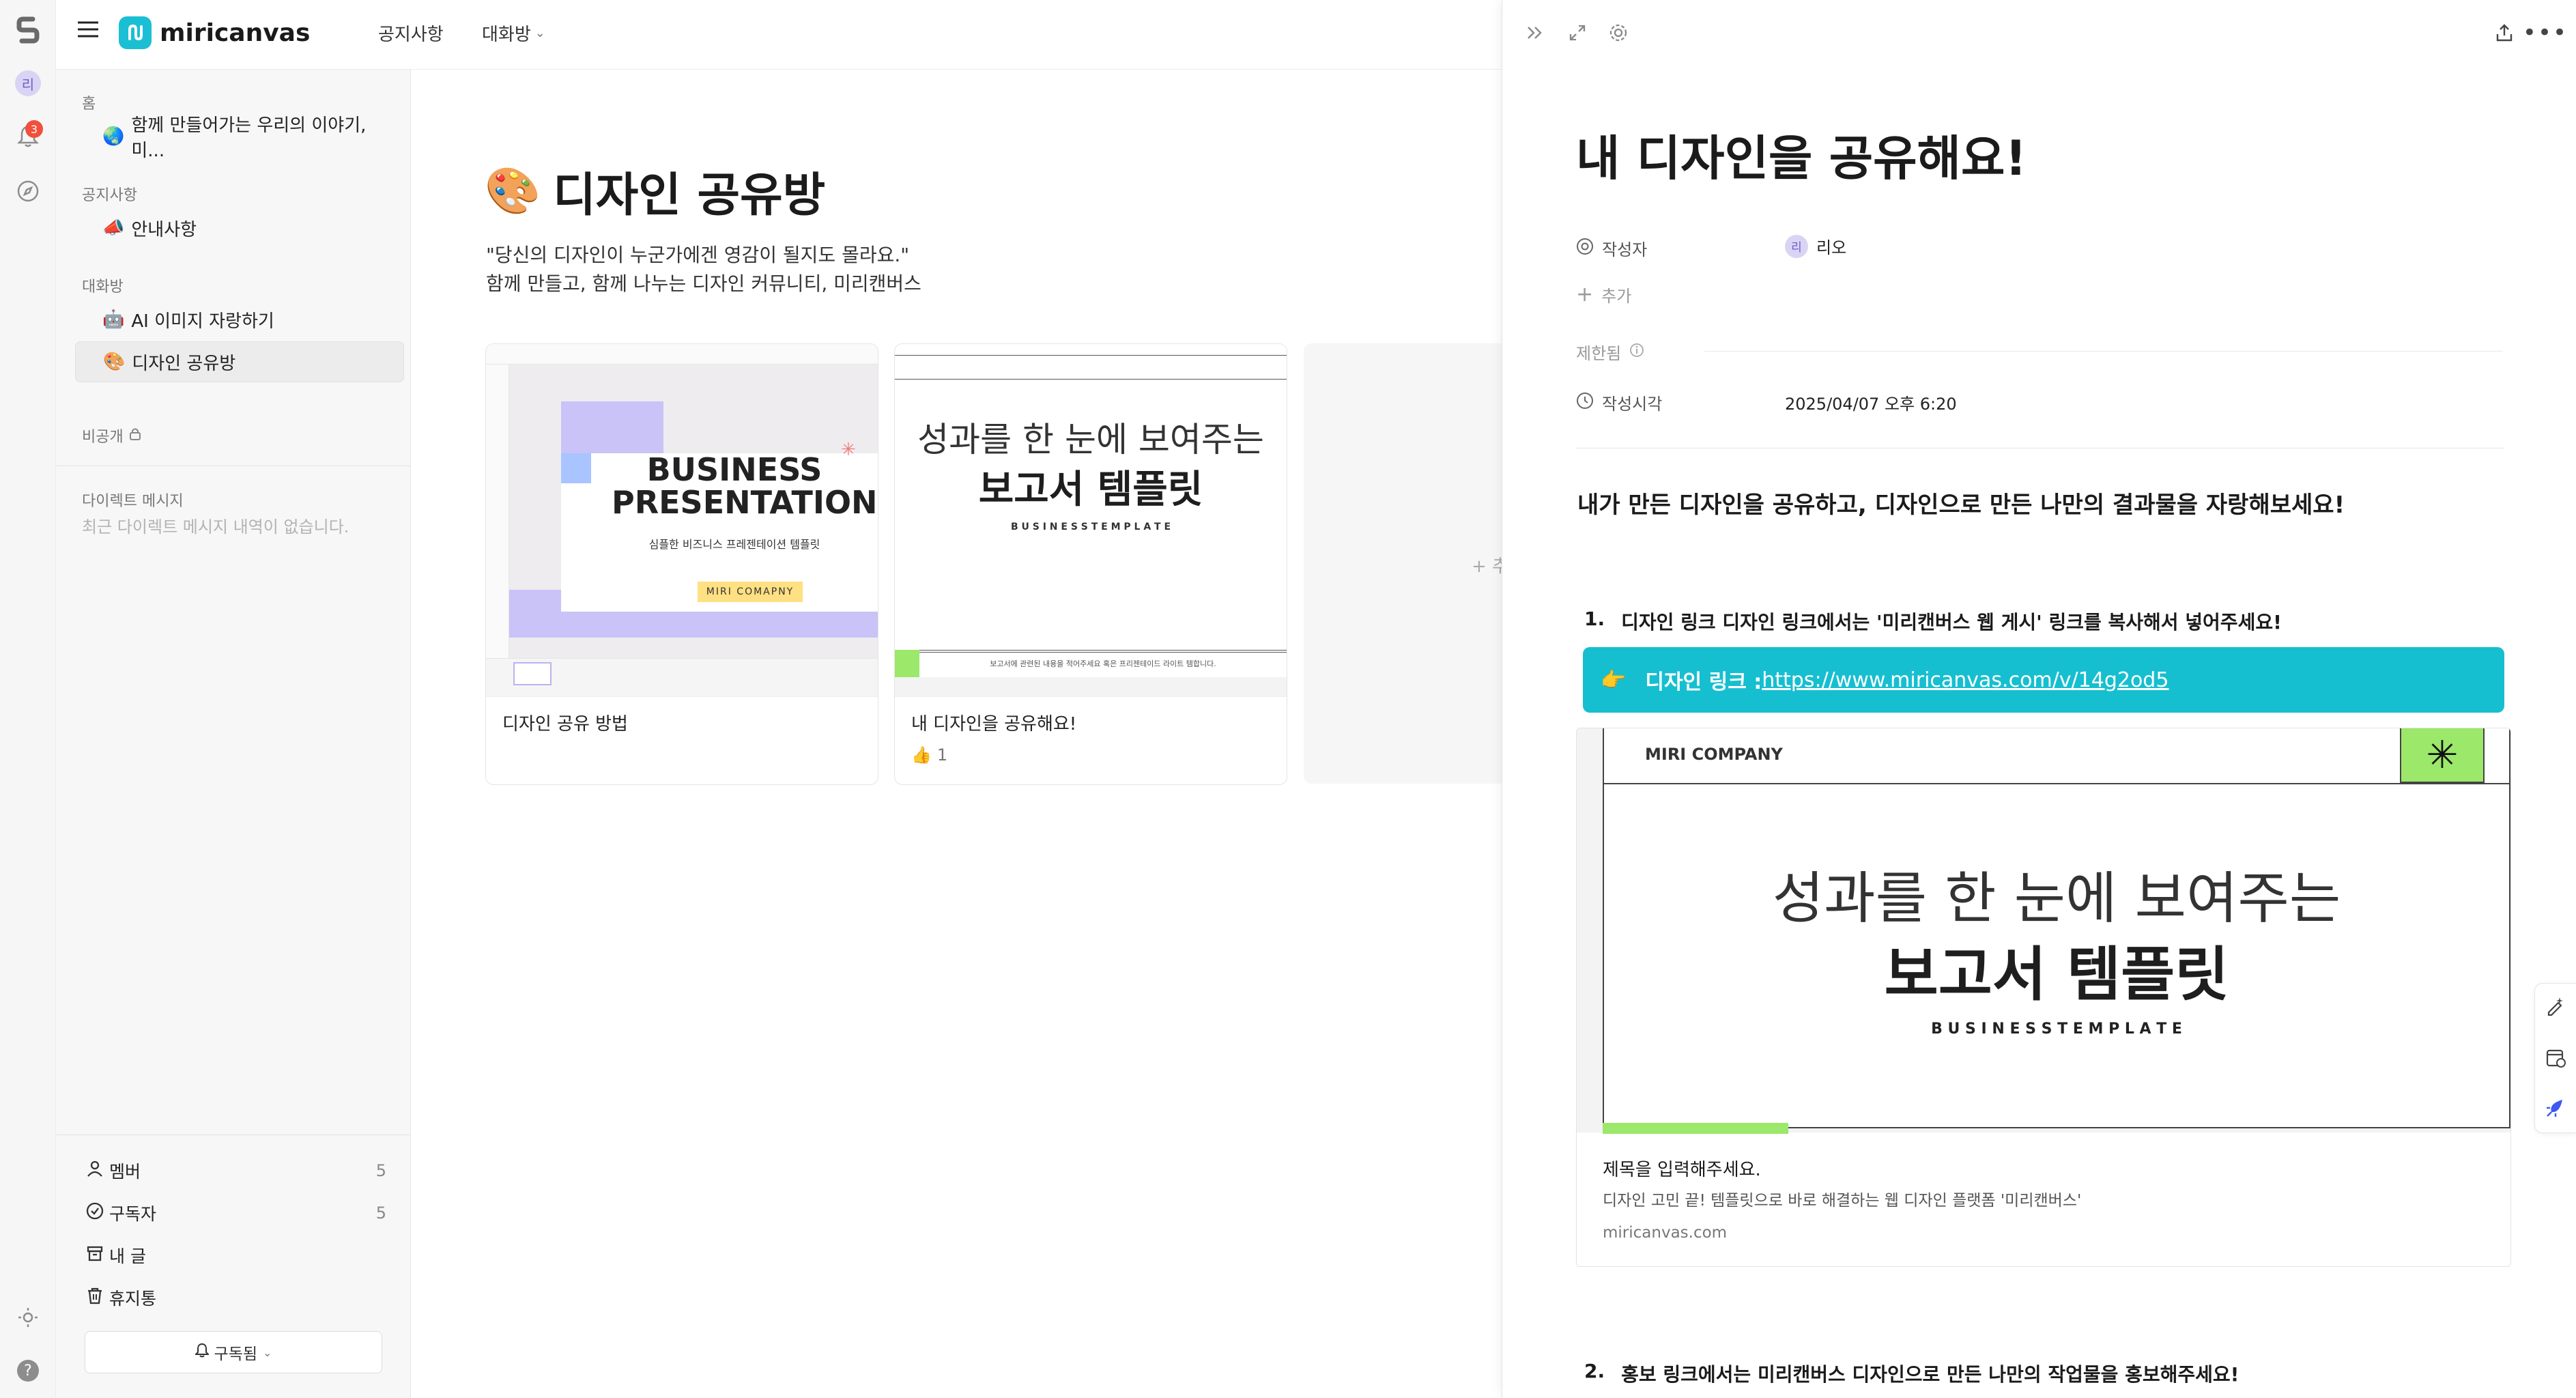  I want to click on section-label-home: 홈, so click(89, 104).